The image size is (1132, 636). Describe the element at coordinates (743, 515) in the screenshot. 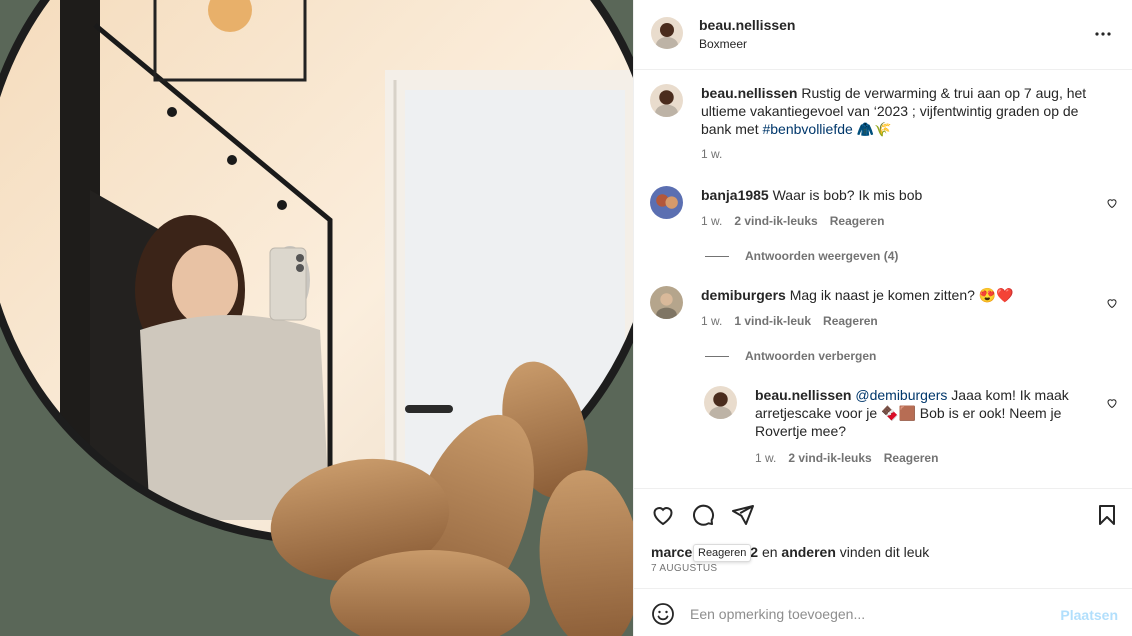

I see `paper-plane-icon` at that location.